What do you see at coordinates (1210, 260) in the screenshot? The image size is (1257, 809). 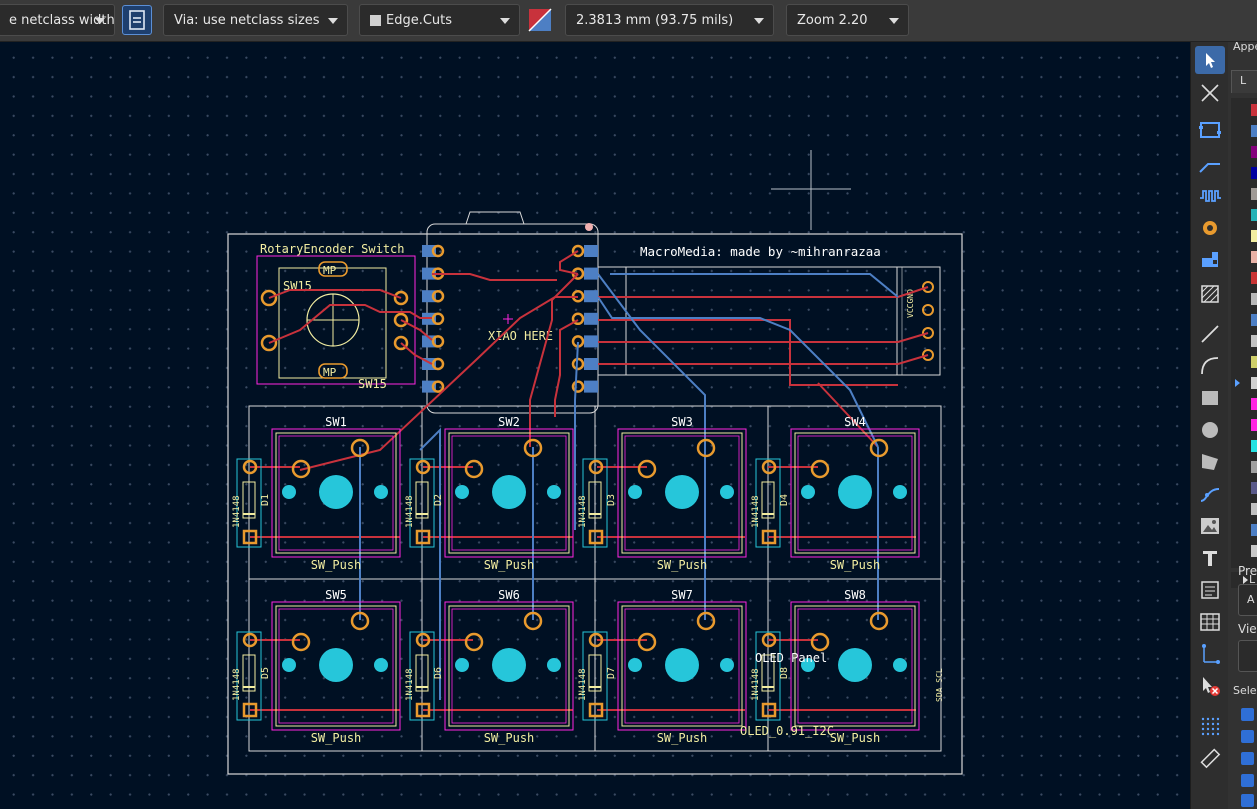 I see `zone-icon` at bounding box center [1210, 260].